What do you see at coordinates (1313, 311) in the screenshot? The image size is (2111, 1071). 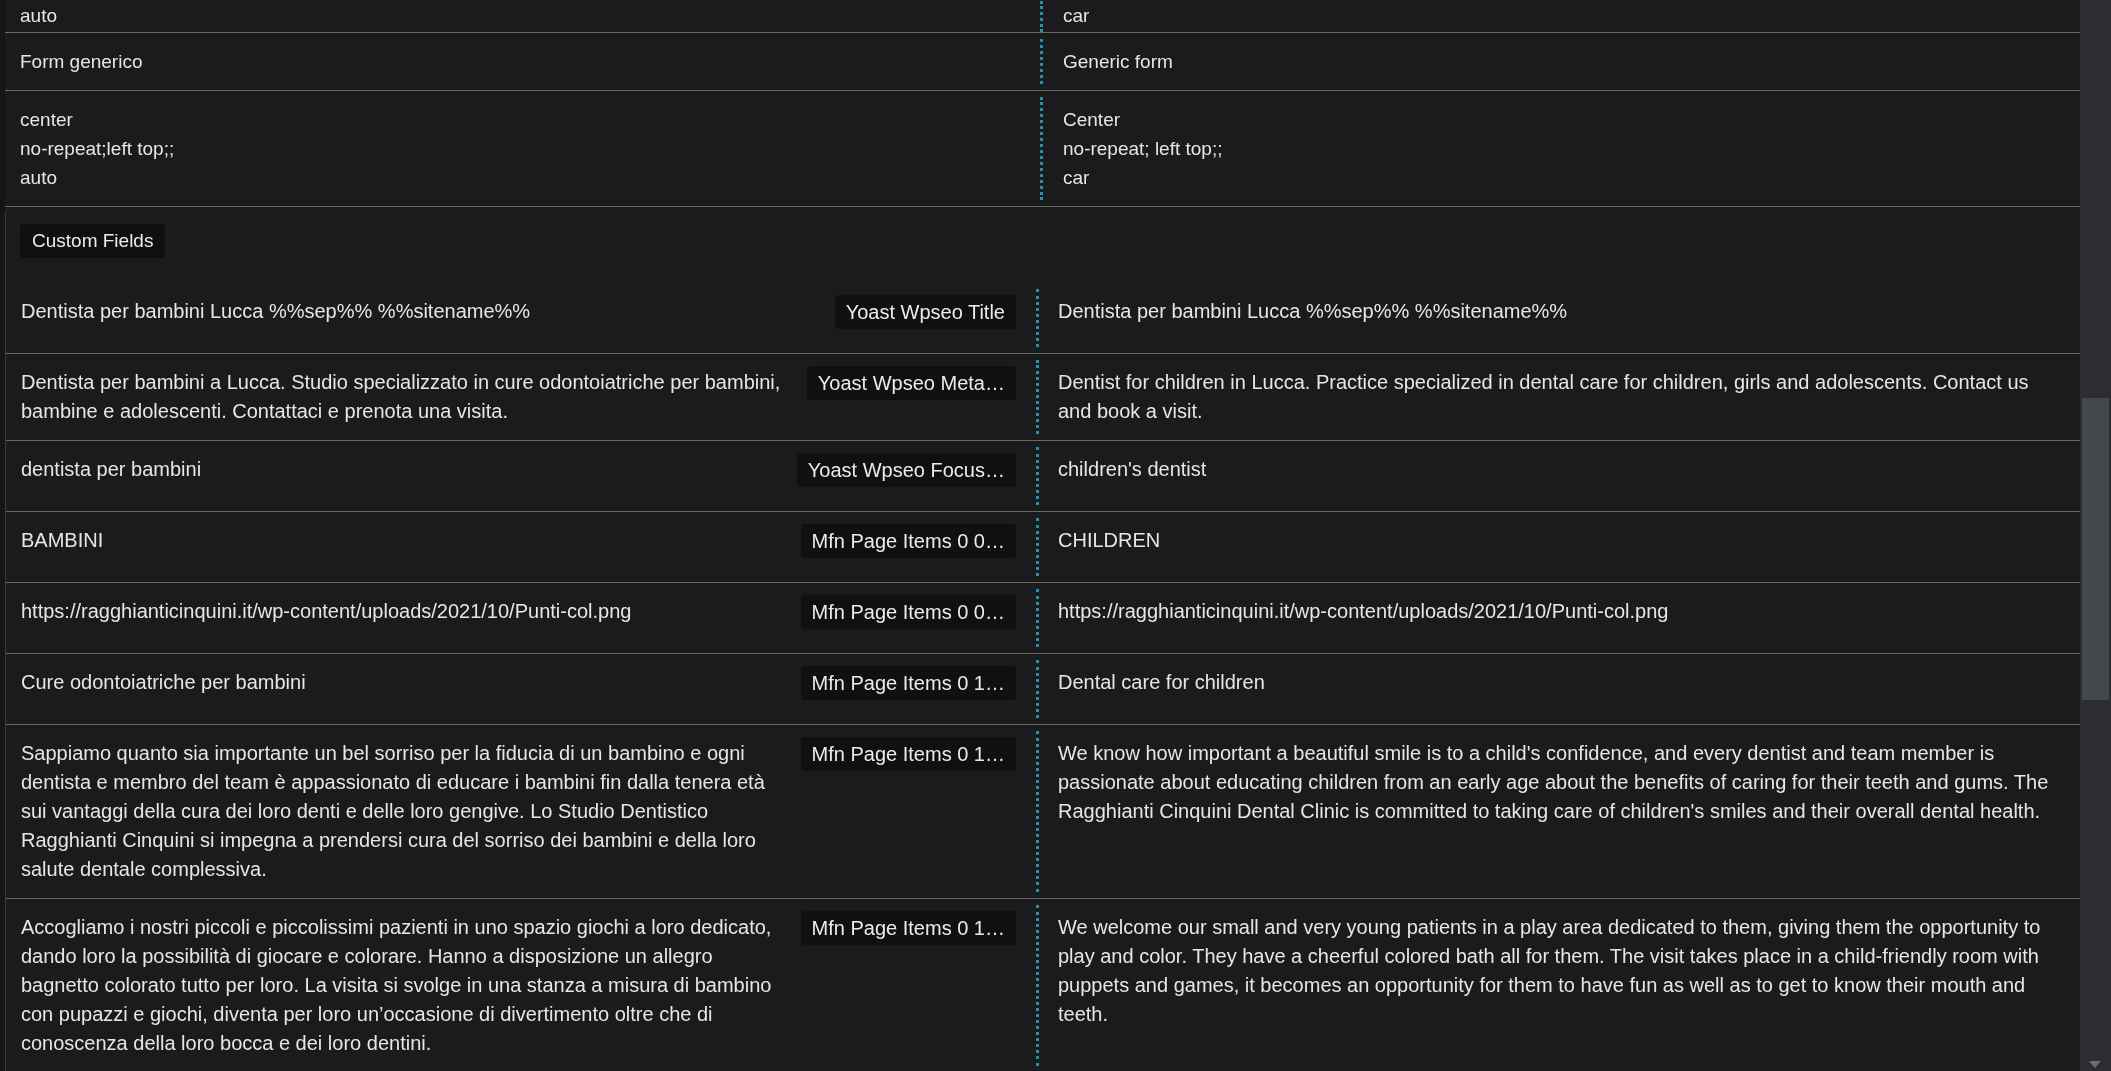 I see `translation-text: Dentista per bambini Lucca %%sep%% %%sitename%%` at bounding box center [1313, 311].